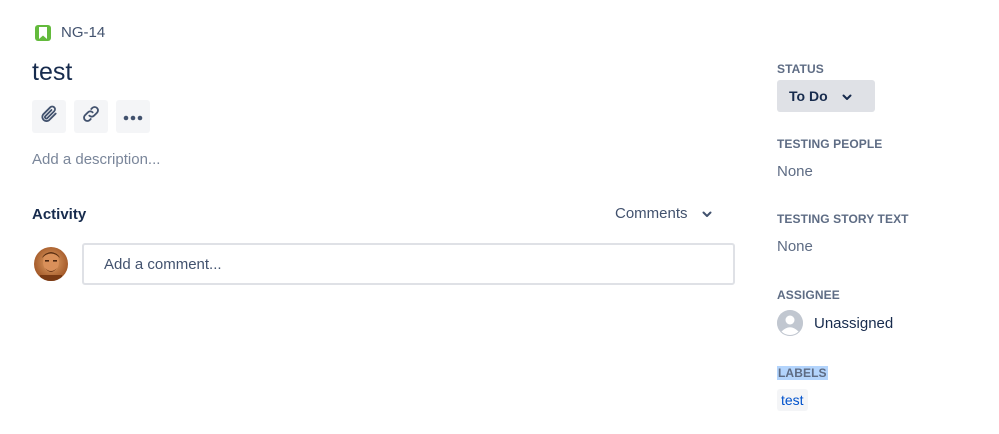 The width and height of the screenshot is (999, 434). I want to click on issue-key: NG-14, so click(83, 32).